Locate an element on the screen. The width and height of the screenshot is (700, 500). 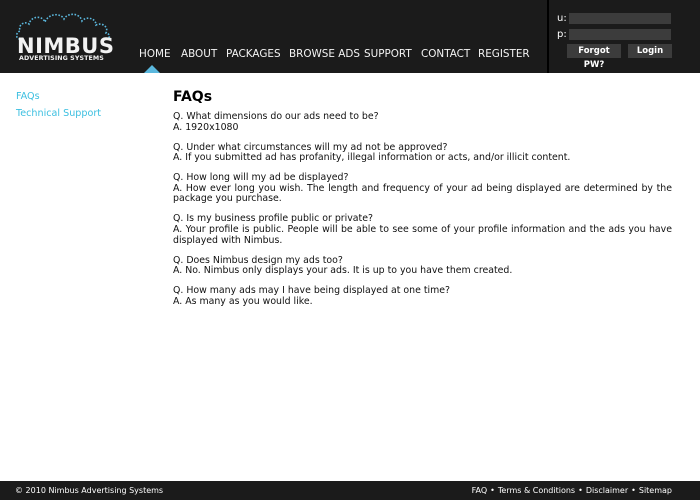
faq-answer: A. As many as you would like. is located at coordinates (243, 301).